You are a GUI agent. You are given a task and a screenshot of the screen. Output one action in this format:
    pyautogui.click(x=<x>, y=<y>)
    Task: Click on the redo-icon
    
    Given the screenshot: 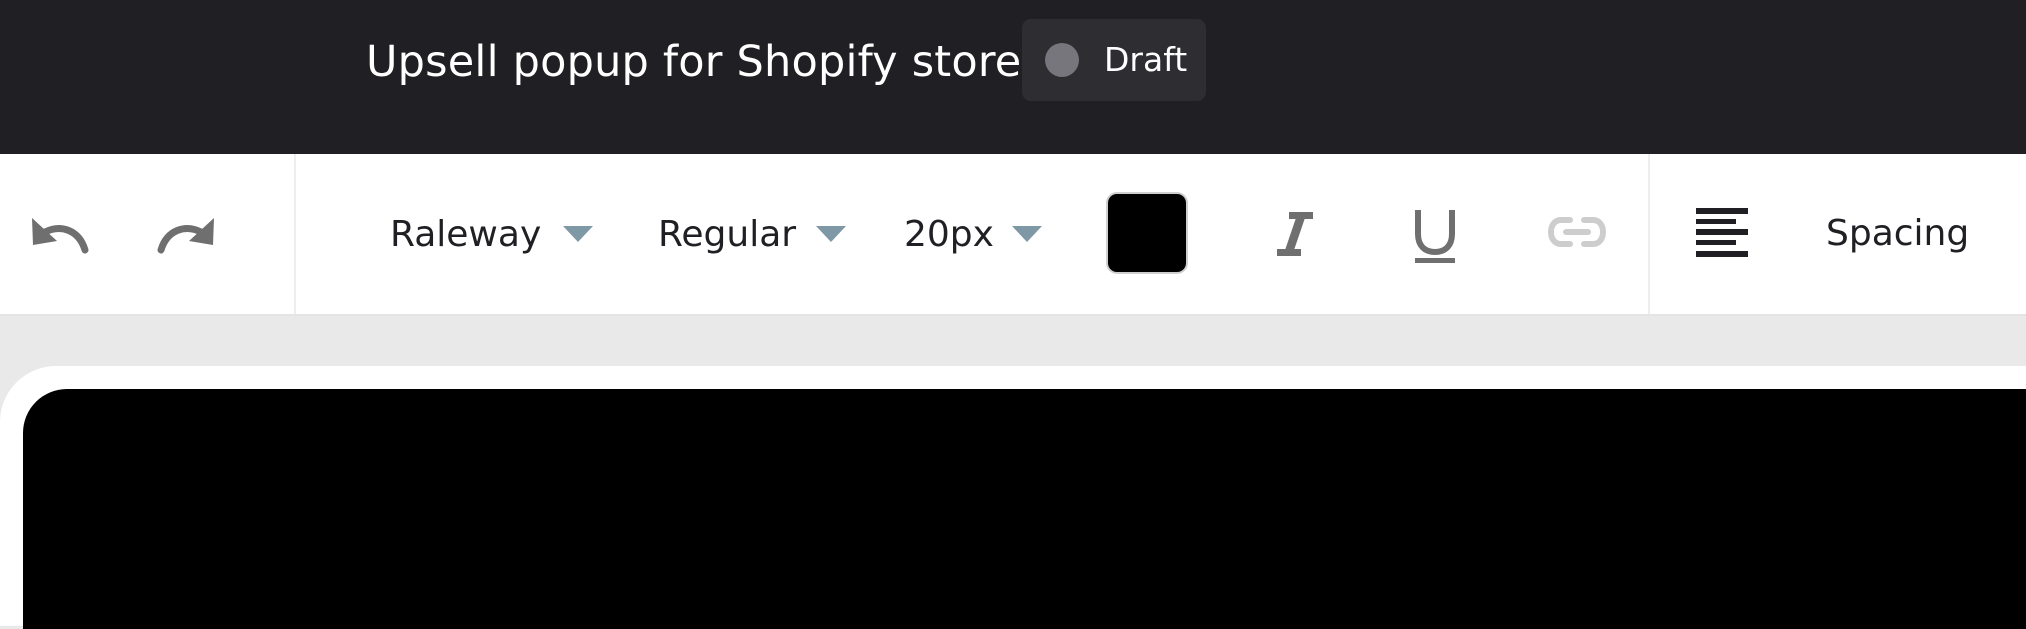 What is the action you would take?
    pyautogui.click(x=185, y=236)
    